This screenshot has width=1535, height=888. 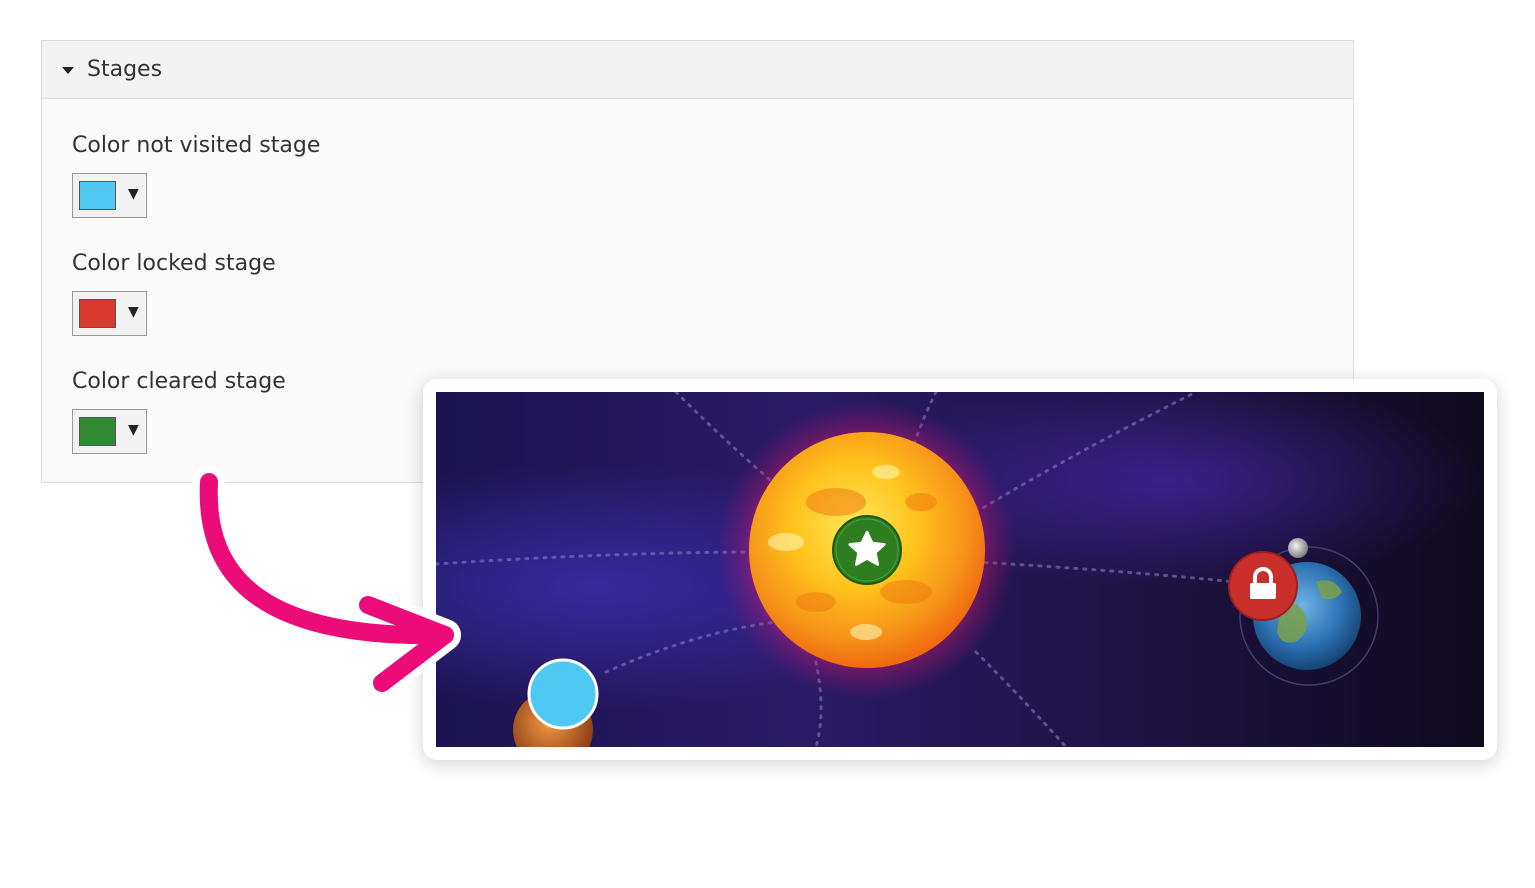 What do you see at coordinates (867, 550) in the screenshot?
I see `stage-marker-cleared` at bounding box center [867, 550].